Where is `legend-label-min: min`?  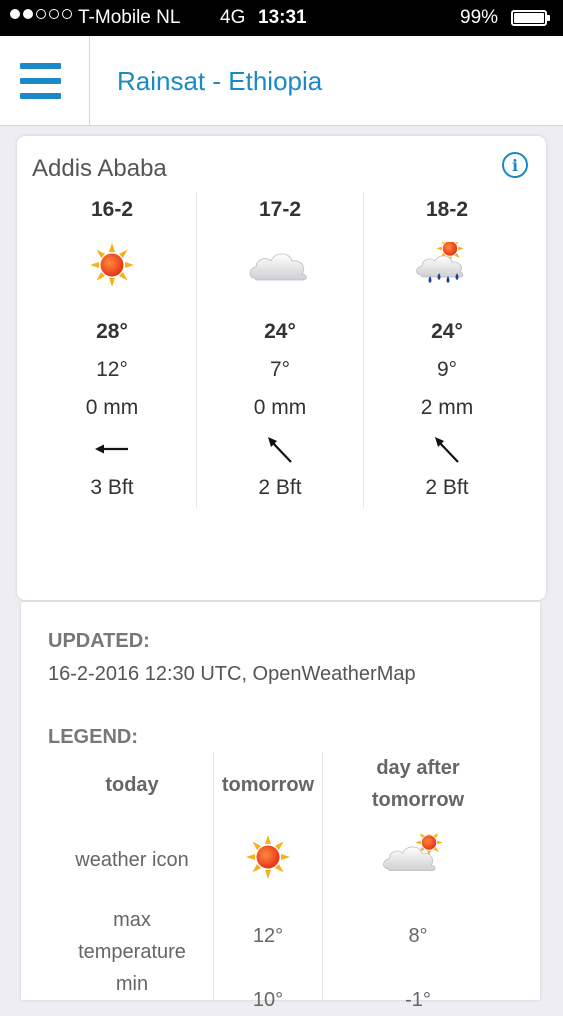
legend-label-min: min is located at coordinates (132, 984).